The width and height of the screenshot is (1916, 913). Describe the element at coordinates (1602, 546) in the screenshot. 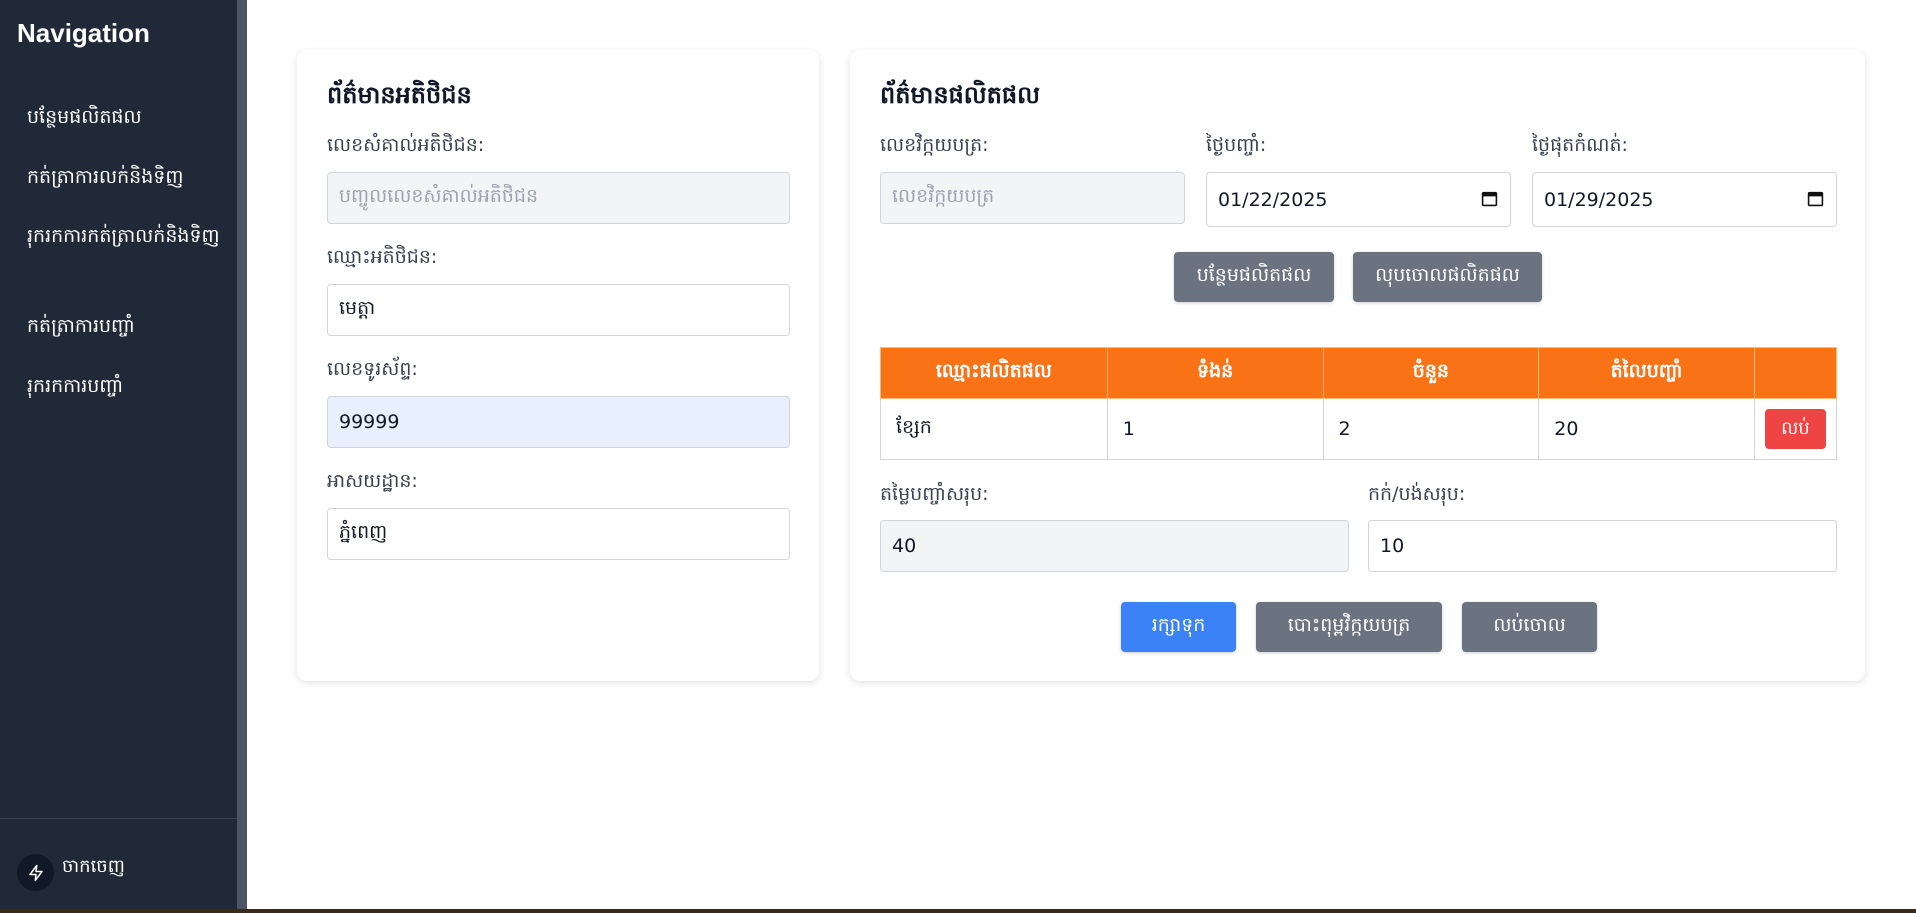

I see `deduct-input: 10` at that location.